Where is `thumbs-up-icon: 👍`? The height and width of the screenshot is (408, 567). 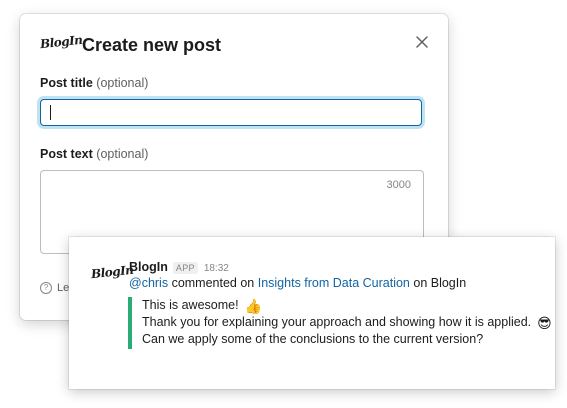 thumbs-up-icon: 👍 is located at coordinates (253, 305).